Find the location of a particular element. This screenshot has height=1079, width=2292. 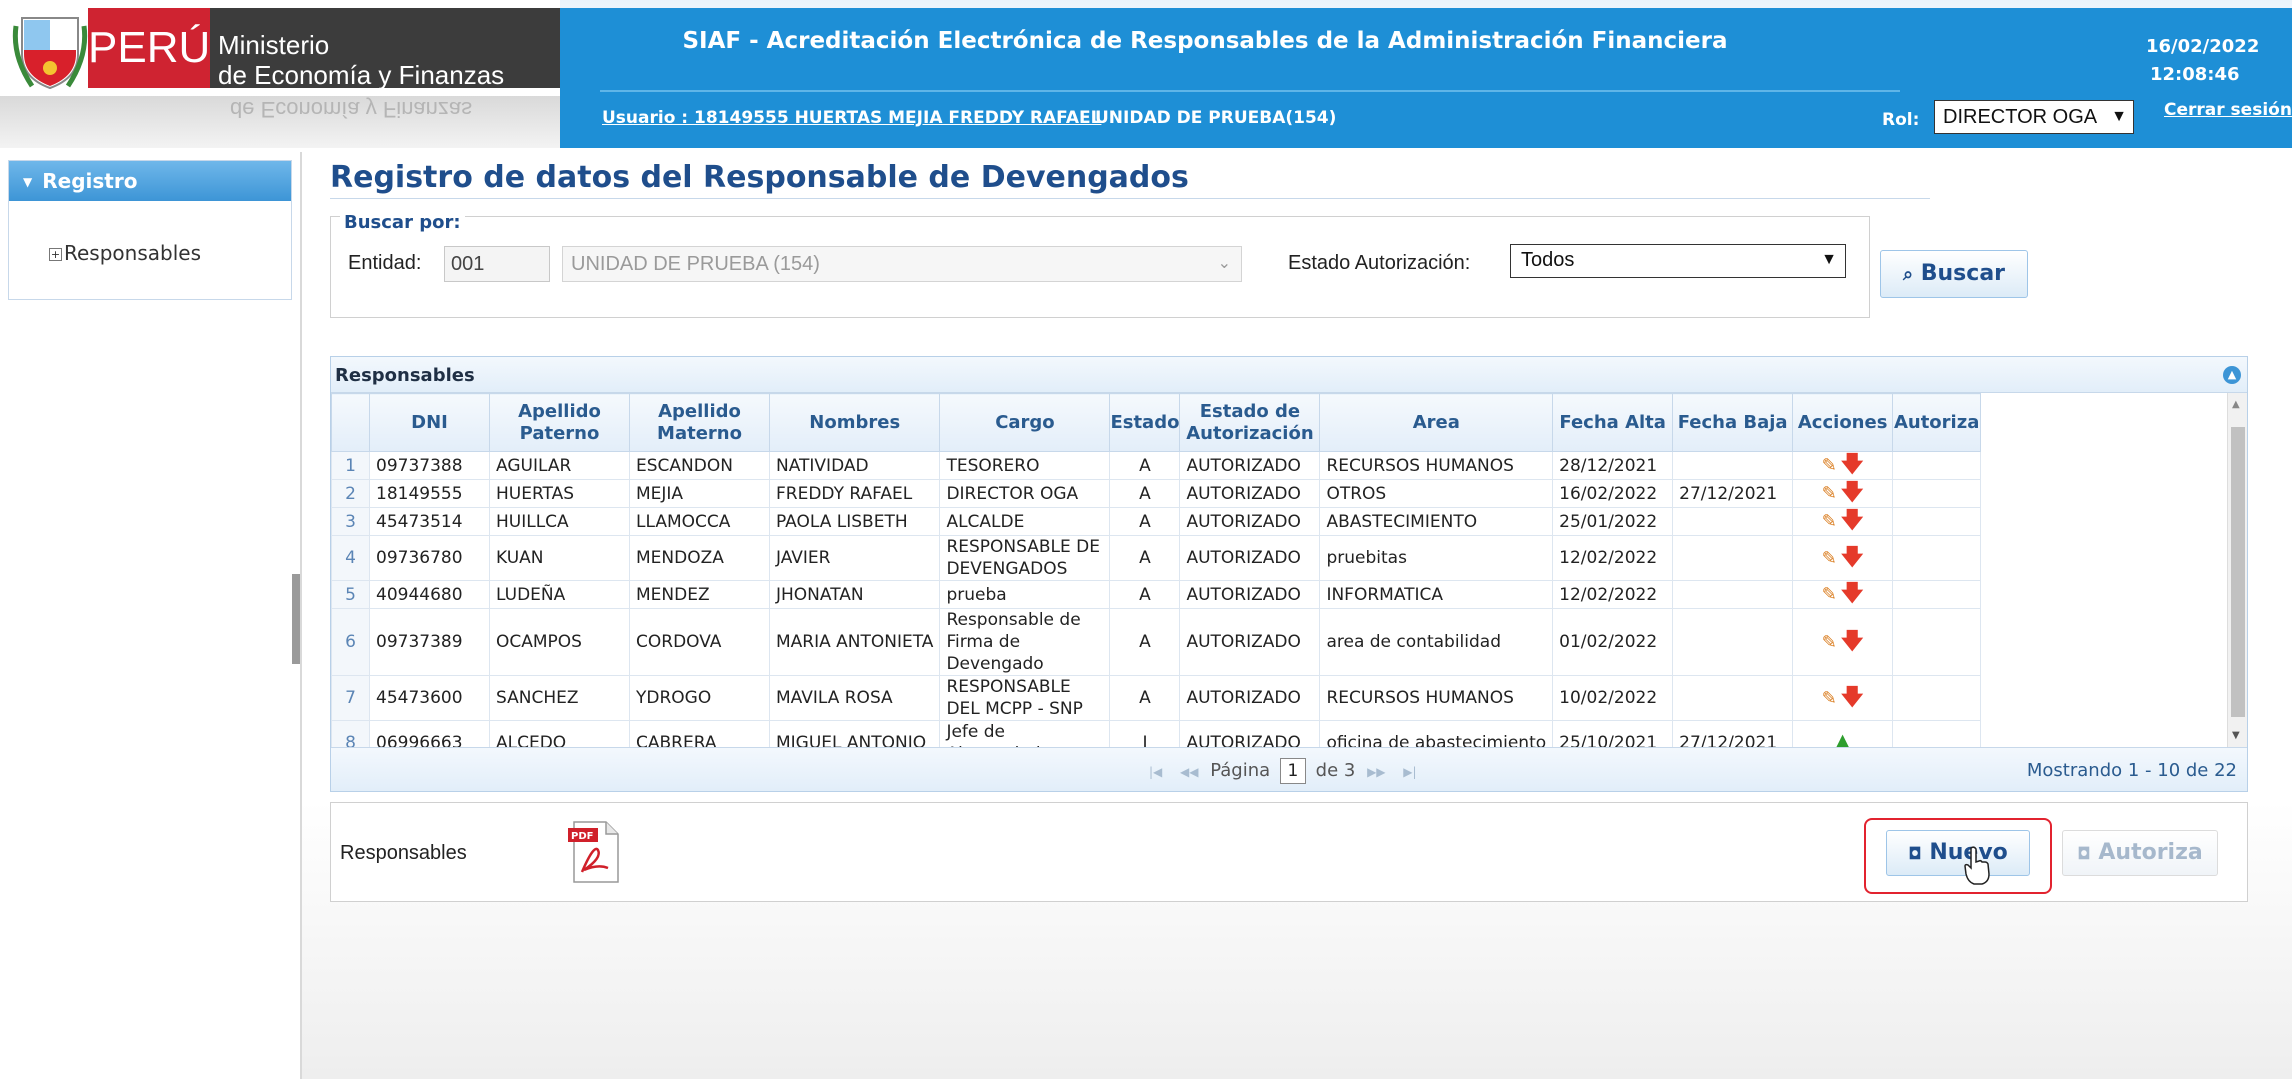

cell-nombres: JAVIER is located at coordinates (854, 558).